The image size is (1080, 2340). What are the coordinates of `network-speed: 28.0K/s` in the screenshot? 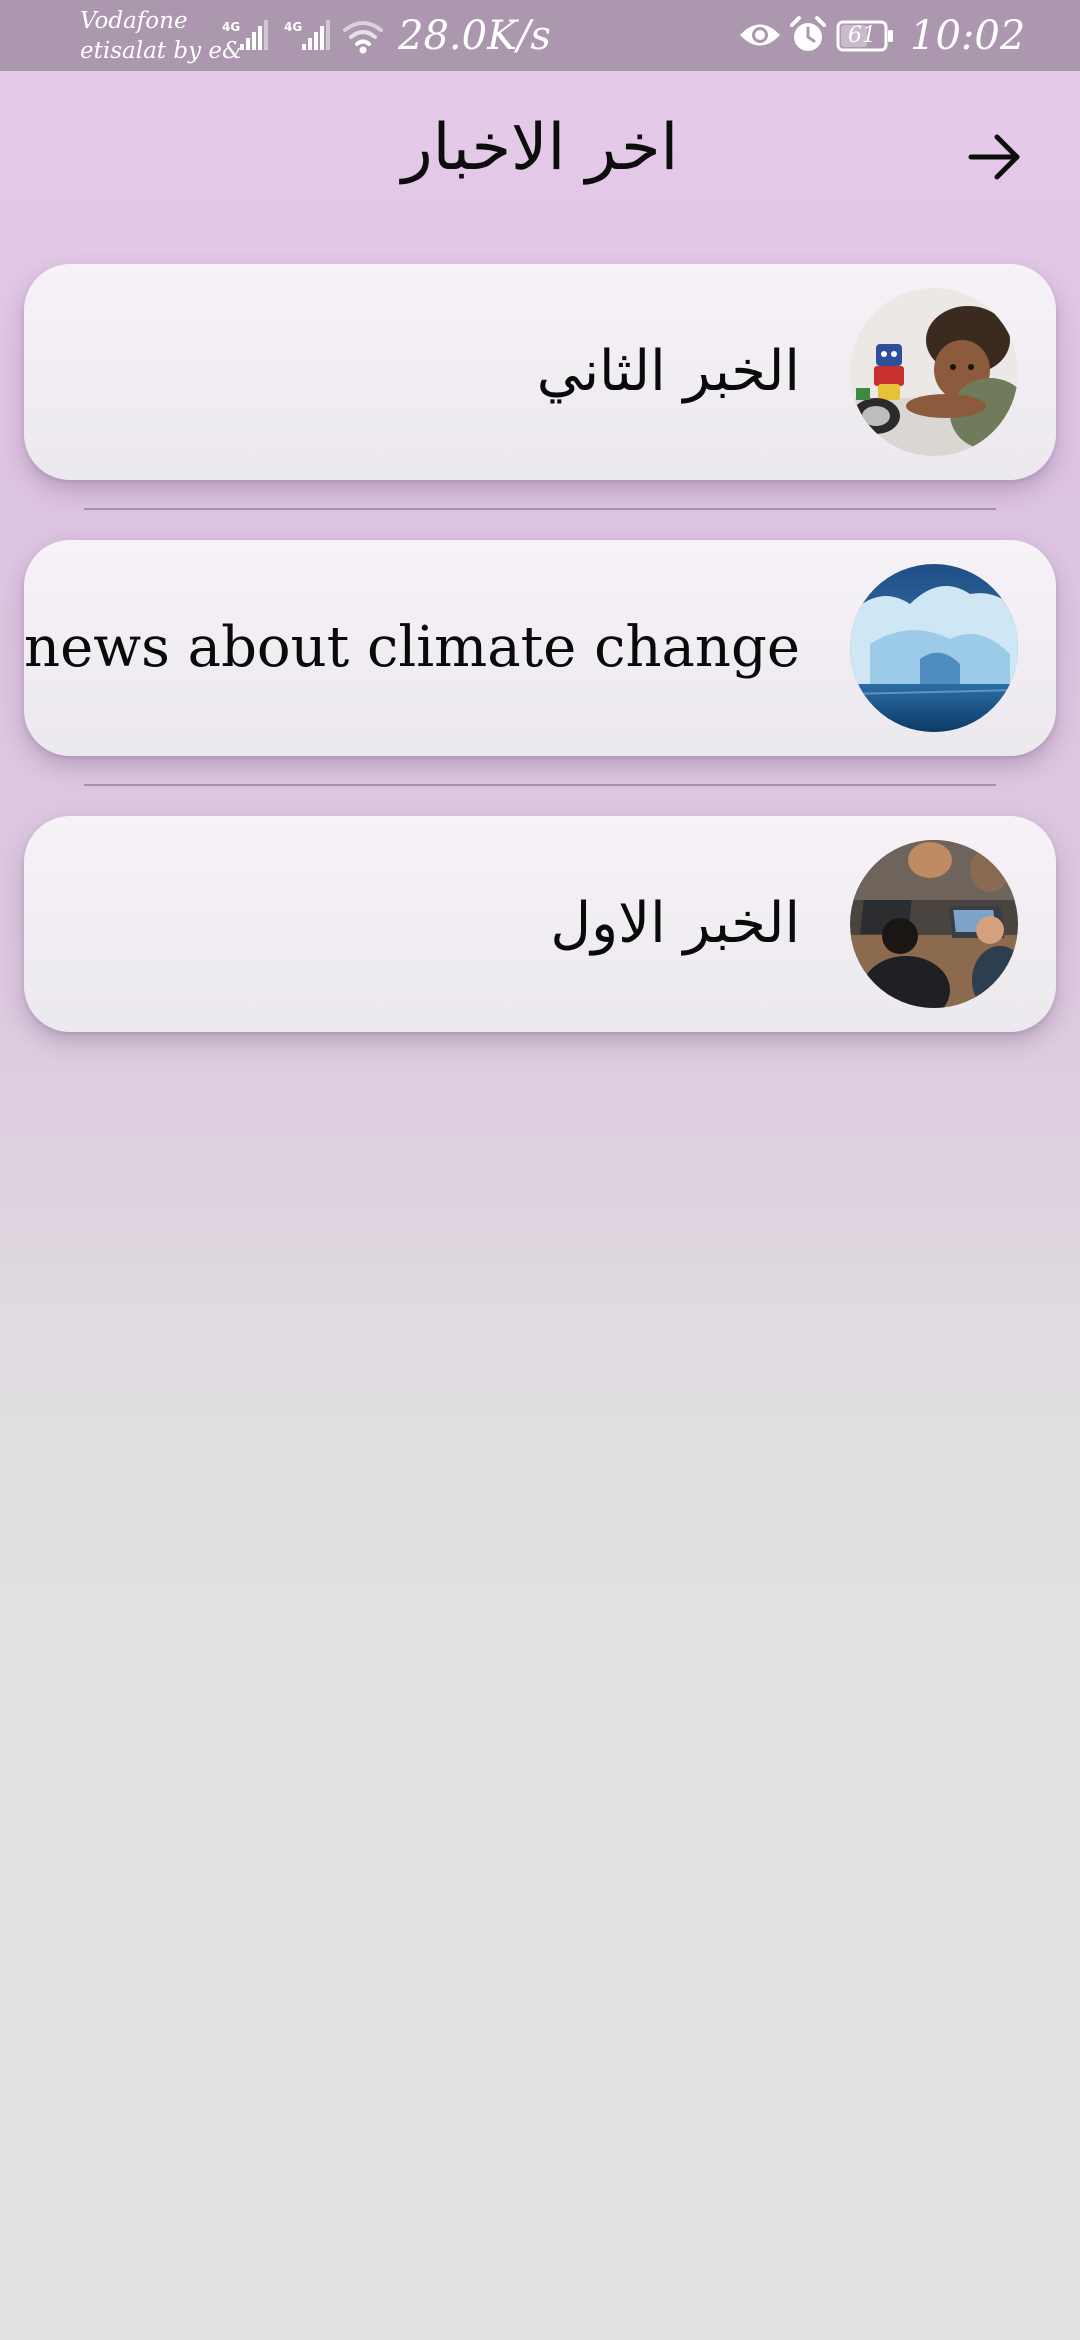 It's located at (474, 36).